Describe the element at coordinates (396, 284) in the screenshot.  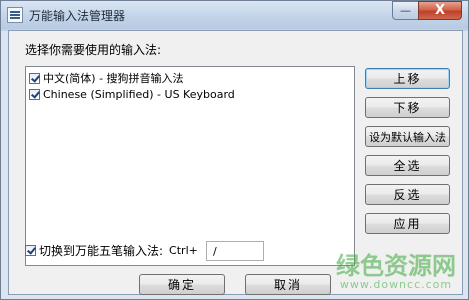
I see `watermark-url: www.downcc.com` at that location.